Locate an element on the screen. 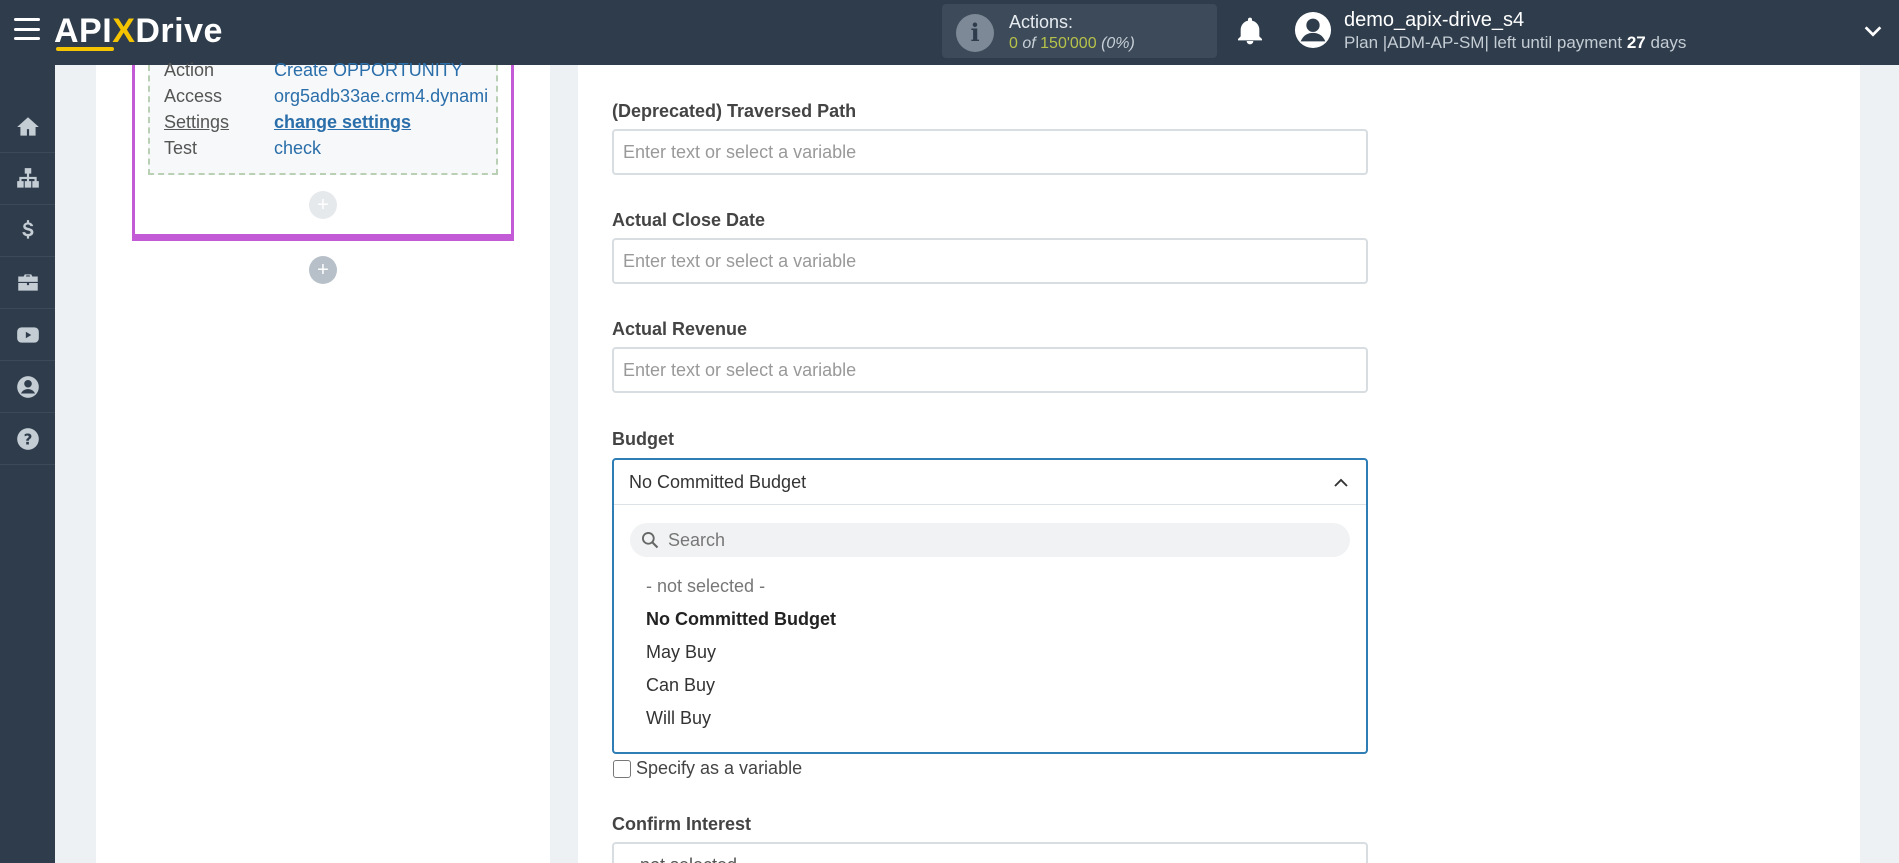 This screenshot has width=1899, height=863. username: demo_apix-drive_s4 is located at coordinates (1434, 20).